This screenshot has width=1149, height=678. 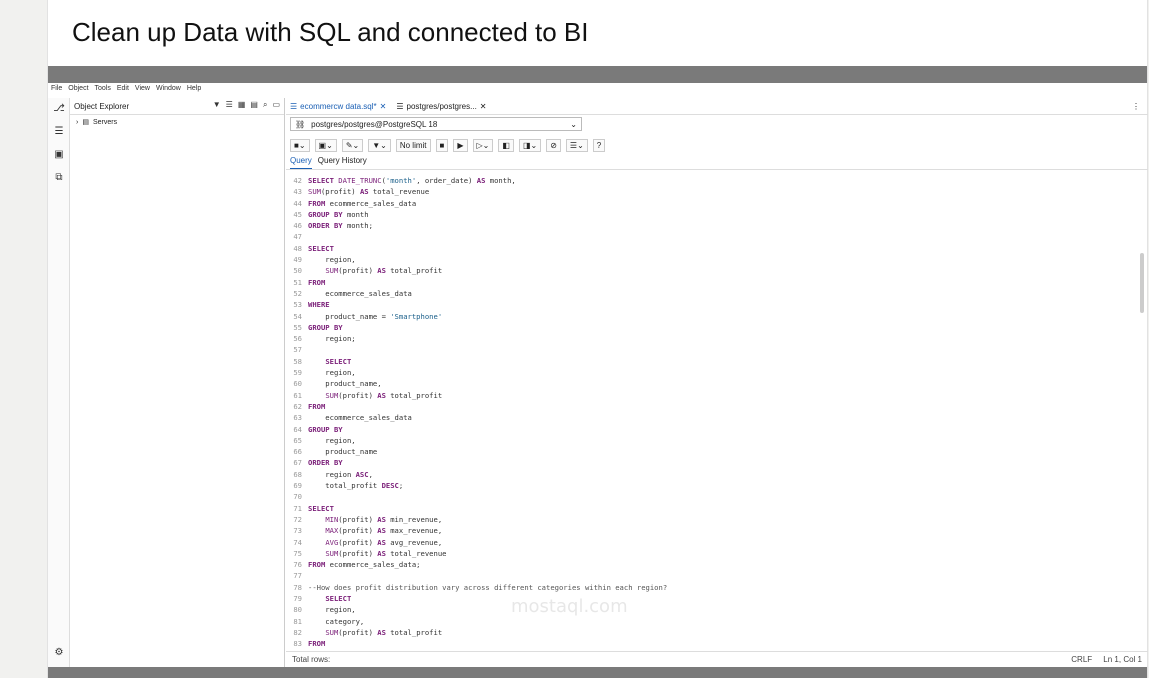 What do you see at coordinates (576, 145) in the screenshot?
I see `macros-button: ☰⌄` at bounding box center [576, 145].